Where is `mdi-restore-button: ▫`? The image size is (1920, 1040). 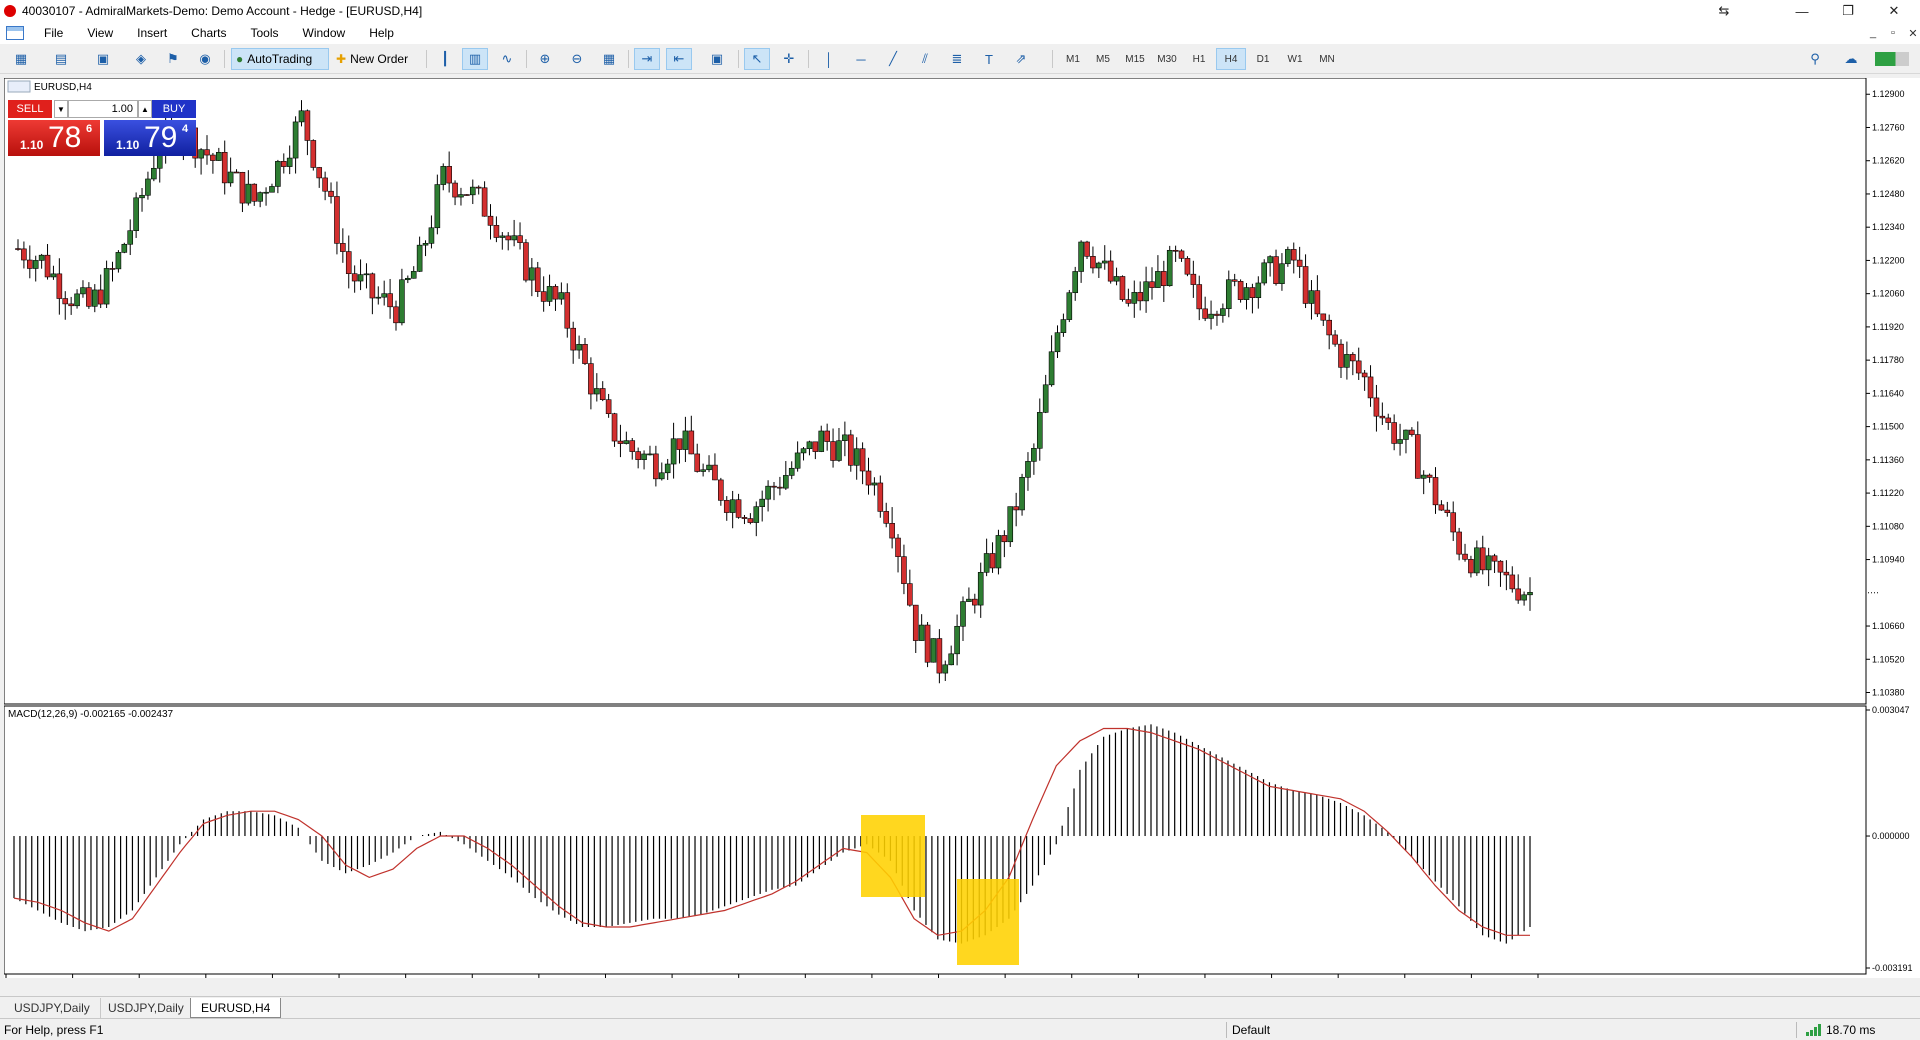 mdi-restore-button: ▫ is located at coordinates (1893, 33).